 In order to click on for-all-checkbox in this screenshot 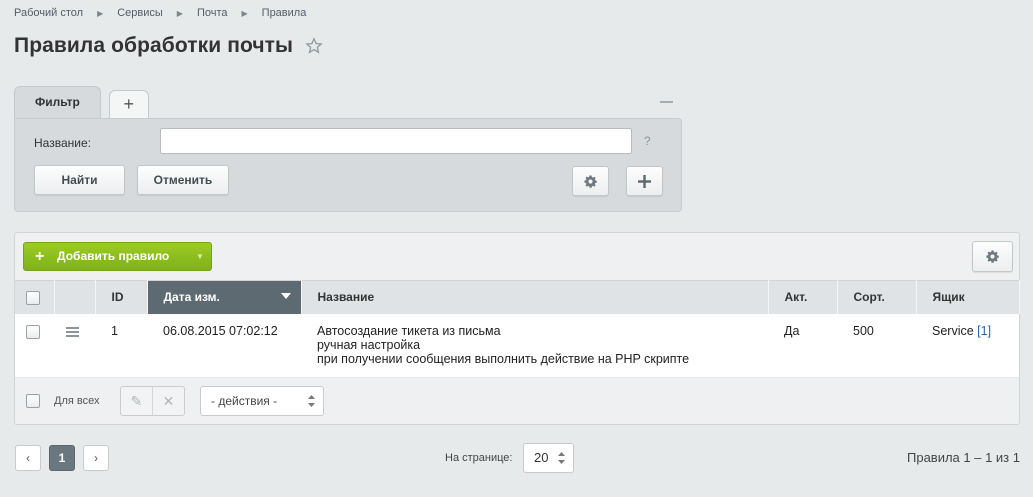, I will do `click(33, 401)`.